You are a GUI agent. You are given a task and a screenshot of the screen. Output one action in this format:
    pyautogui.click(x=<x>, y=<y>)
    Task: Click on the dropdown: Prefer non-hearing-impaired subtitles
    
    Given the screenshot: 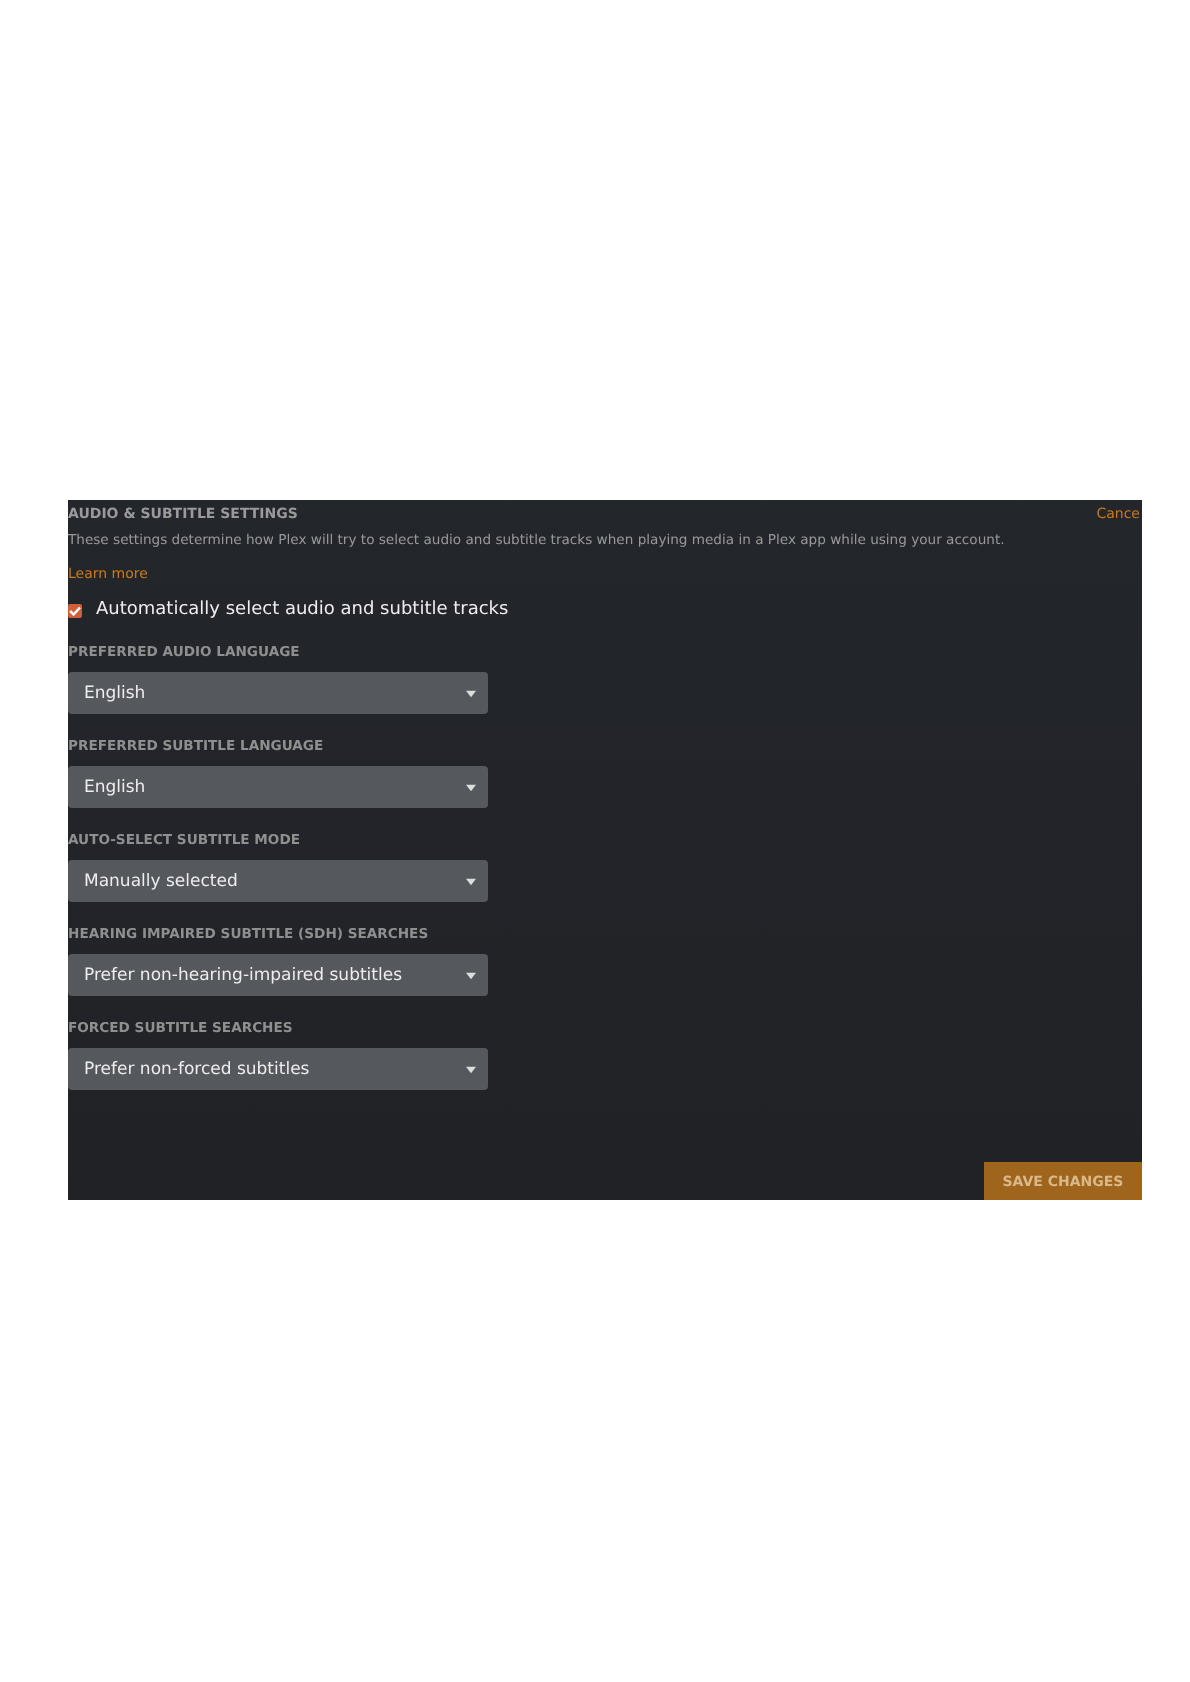 What is the action you would take?
    pyautogui.click(x=278, y=975)
    